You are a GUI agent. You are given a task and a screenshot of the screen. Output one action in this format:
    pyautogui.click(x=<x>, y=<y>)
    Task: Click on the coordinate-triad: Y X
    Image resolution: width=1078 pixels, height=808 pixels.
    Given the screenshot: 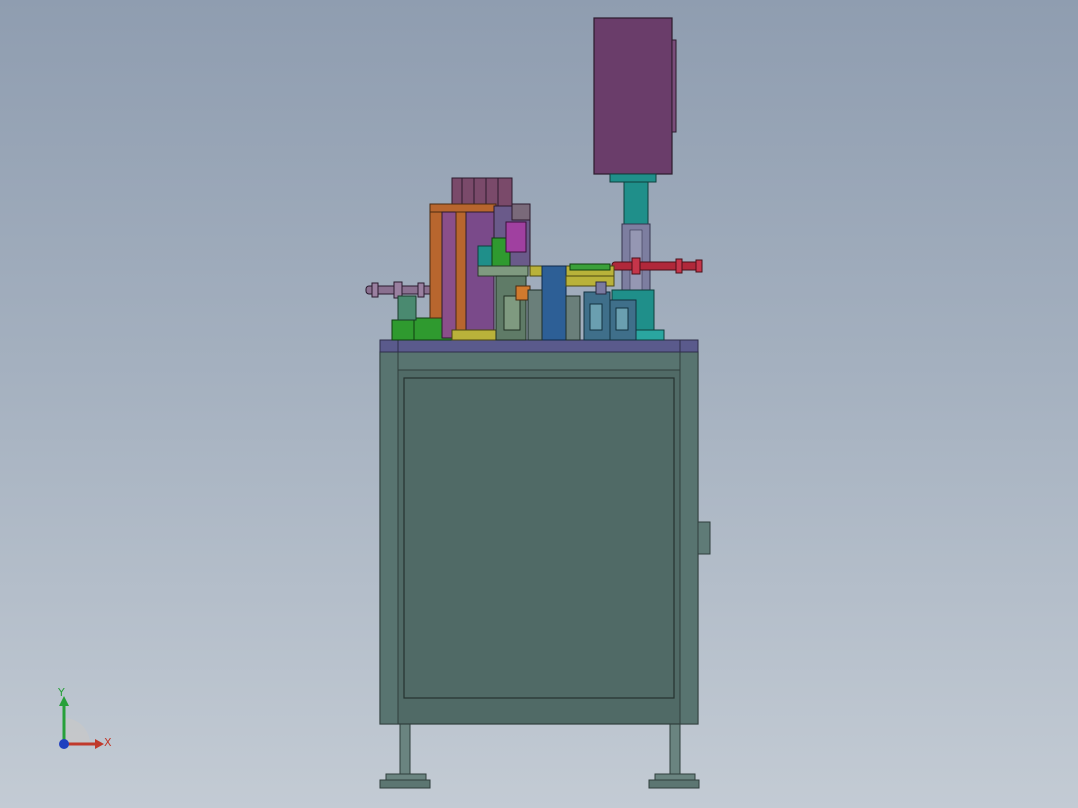 What is the action you would take?
    pyautogui.click(x=85, y=722)
    